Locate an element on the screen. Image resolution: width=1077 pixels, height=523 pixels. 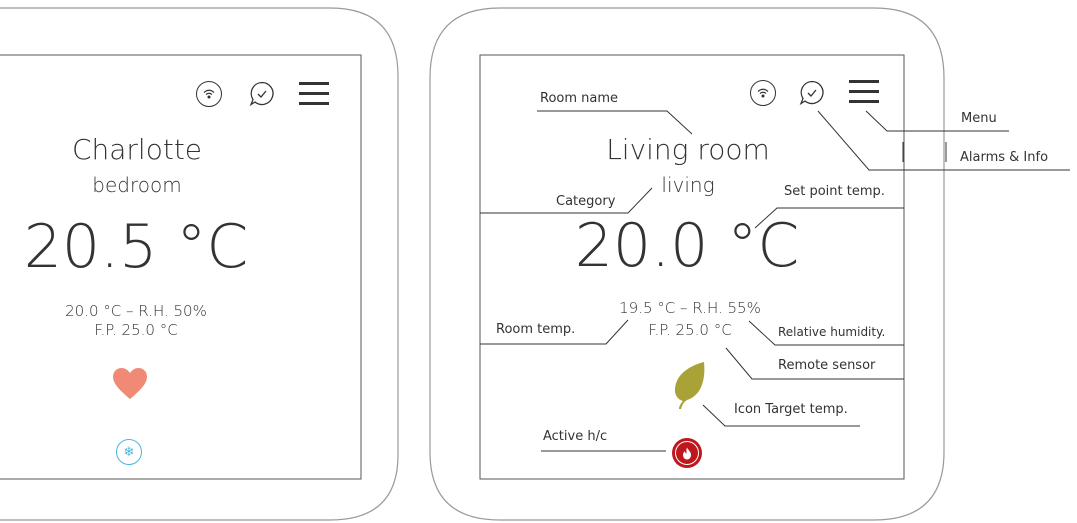
leaf-icon is located at coordinates (689, 385).